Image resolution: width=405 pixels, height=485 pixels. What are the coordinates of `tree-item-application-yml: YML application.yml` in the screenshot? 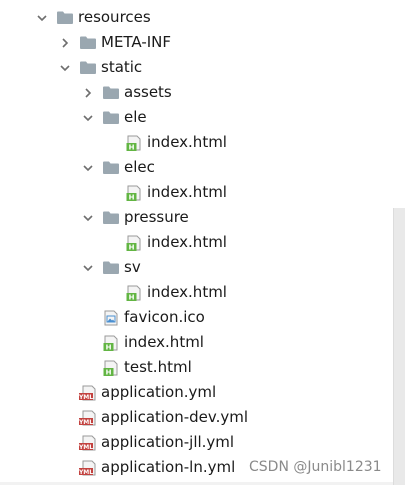 It's located at (196, 392).